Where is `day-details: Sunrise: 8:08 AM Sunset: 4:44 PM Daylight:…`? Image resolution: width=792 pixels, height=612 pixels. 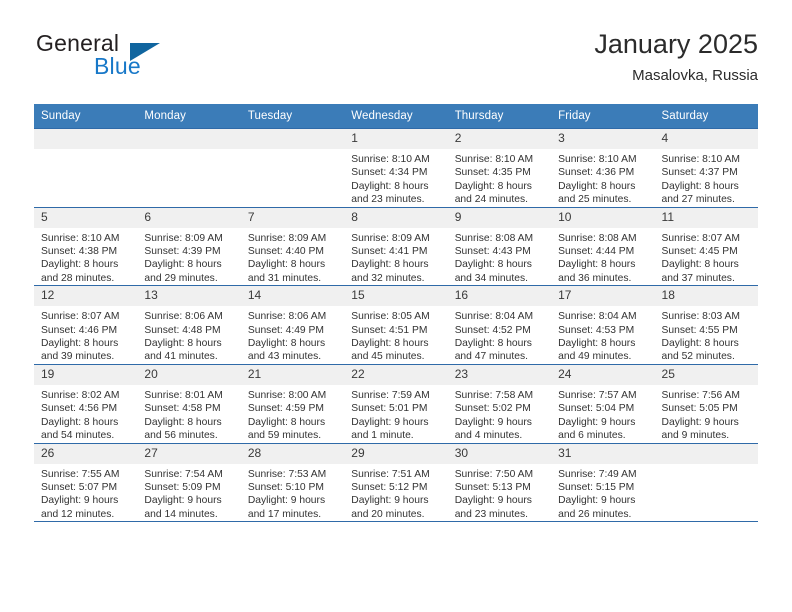
day-details: Sunrise: 8:08 AM Sunset: 4:44 PM Daylight:… is located at coordinates (602, 257).